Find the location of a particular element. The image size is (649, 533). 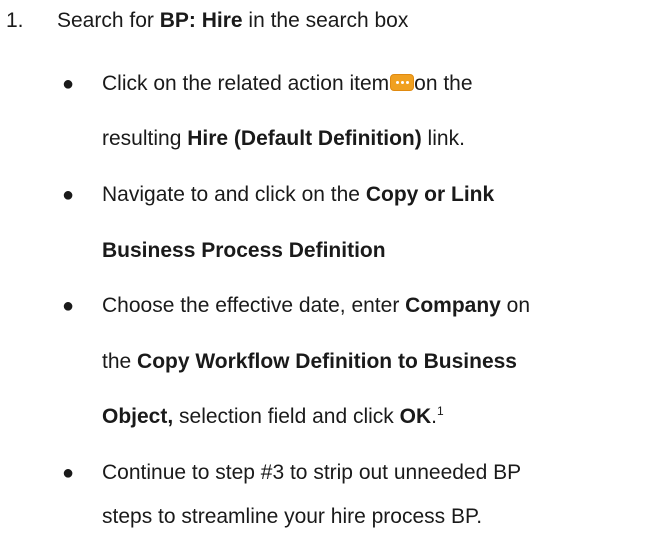

bullet-text: the is located at coordinates (120, 361).